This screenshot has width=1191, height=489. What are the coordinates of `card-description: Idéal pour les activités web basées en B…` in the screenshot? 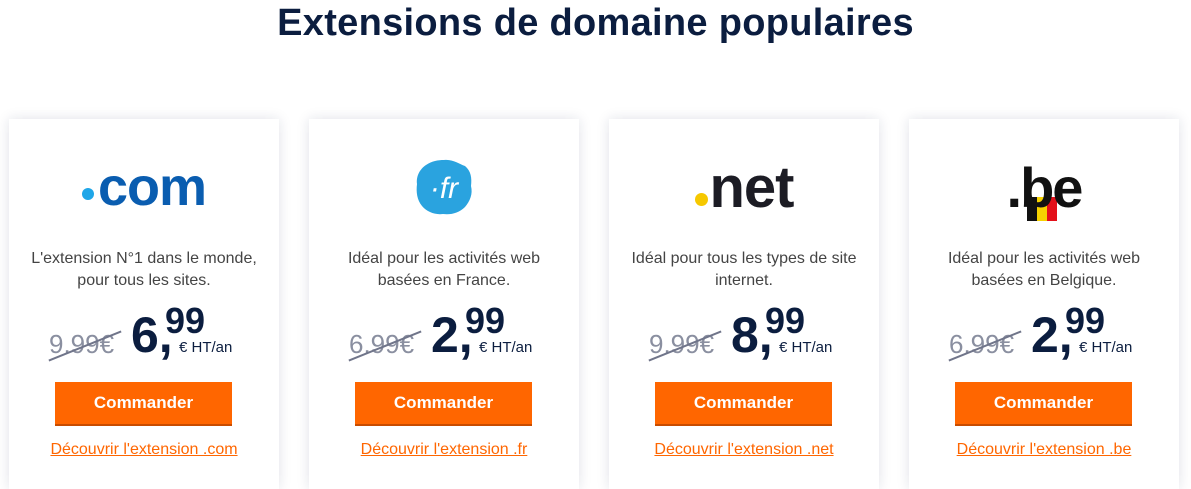 It's located at (1044, 269).